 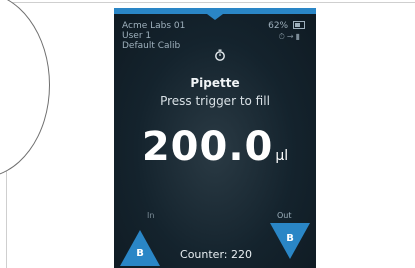 I want to click on volume-unit: µl, so click(x=282, y=156).